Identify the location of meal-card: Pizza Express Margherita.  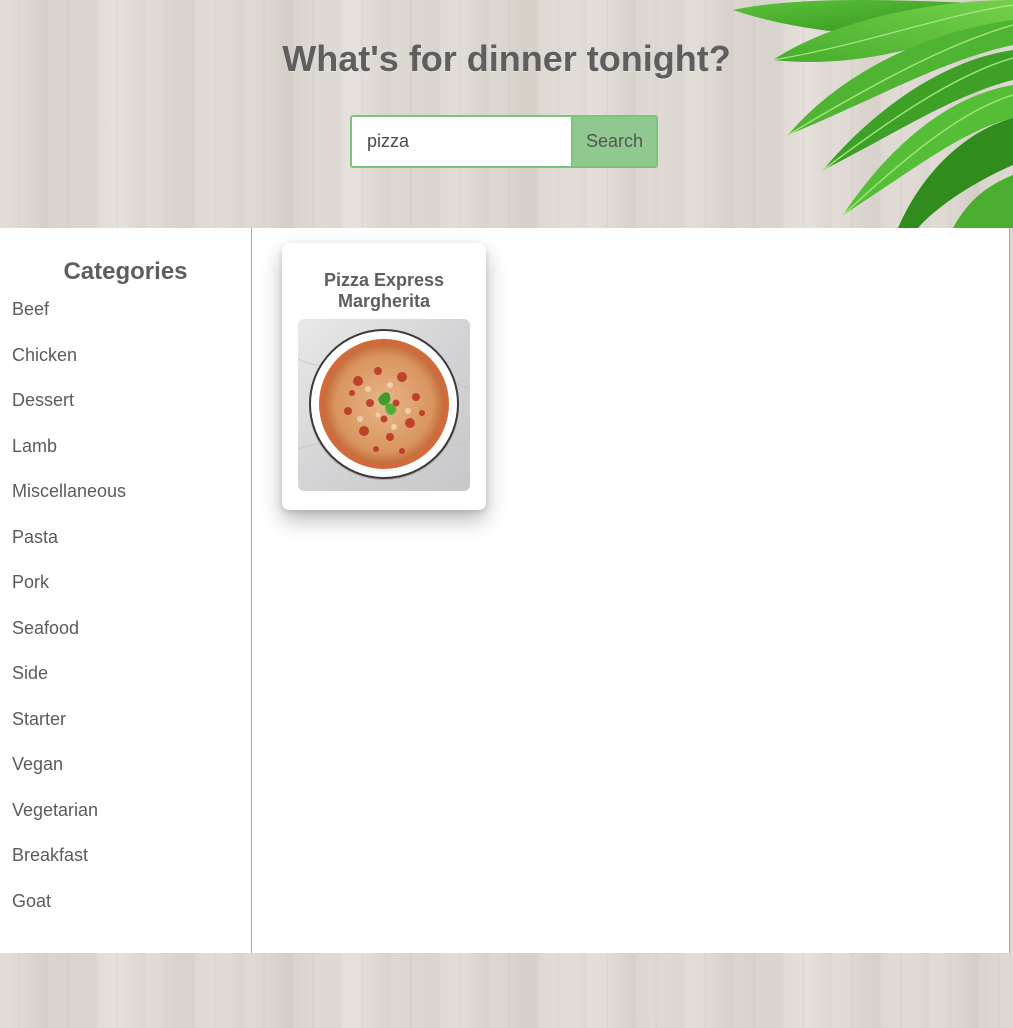
(384, 376).